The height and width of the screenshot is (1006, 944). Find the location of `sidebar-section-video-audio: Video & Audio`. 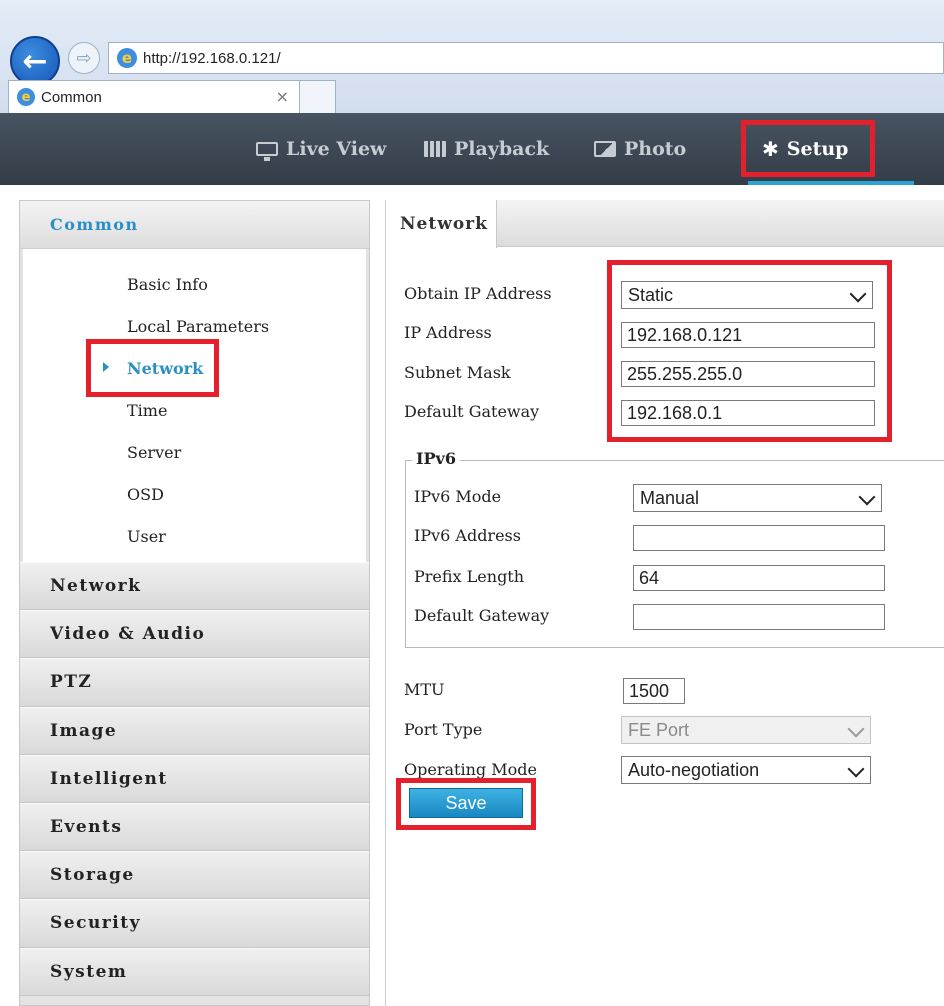

sidebar-section-video-audio: Video & Audio is located at coordinates (194, 634).